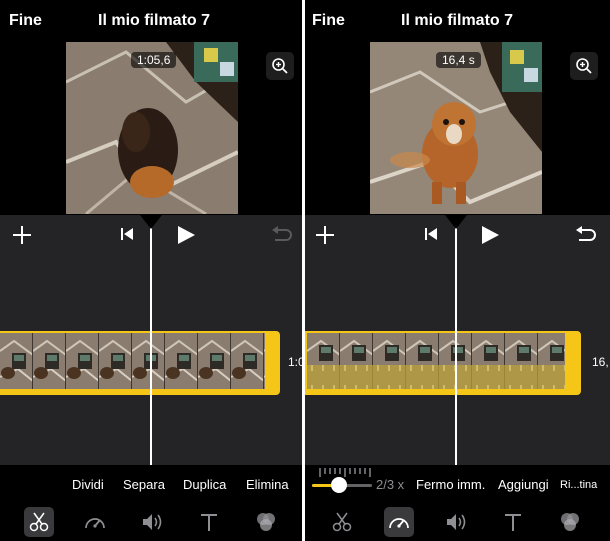  Describe the element at coordinates (267, 484) in the screenshot. I see `delete-button: Elimina` at that location.